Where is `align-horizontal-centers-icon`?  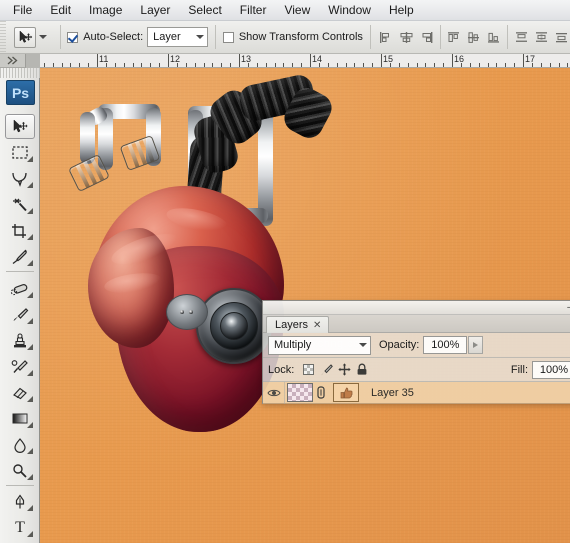 align-horizontal-centers-icon is located at coordinates (406, 37).